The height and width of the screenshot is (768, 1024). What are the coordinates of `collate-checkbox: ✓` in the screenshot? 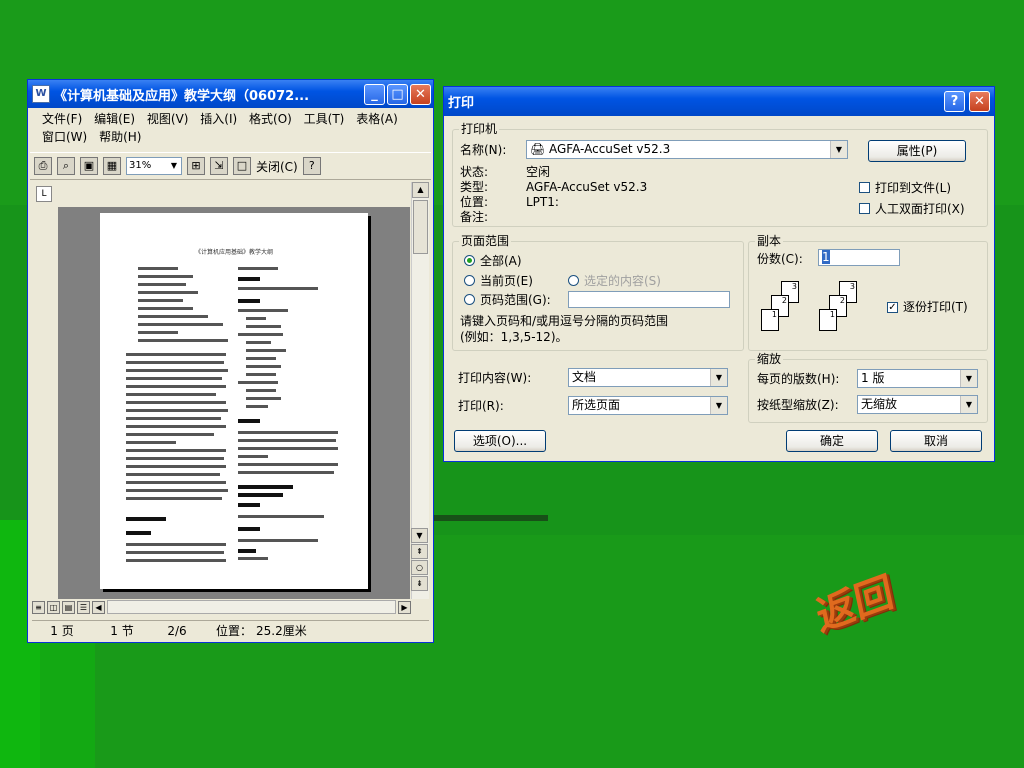 It's located at (892, 307).